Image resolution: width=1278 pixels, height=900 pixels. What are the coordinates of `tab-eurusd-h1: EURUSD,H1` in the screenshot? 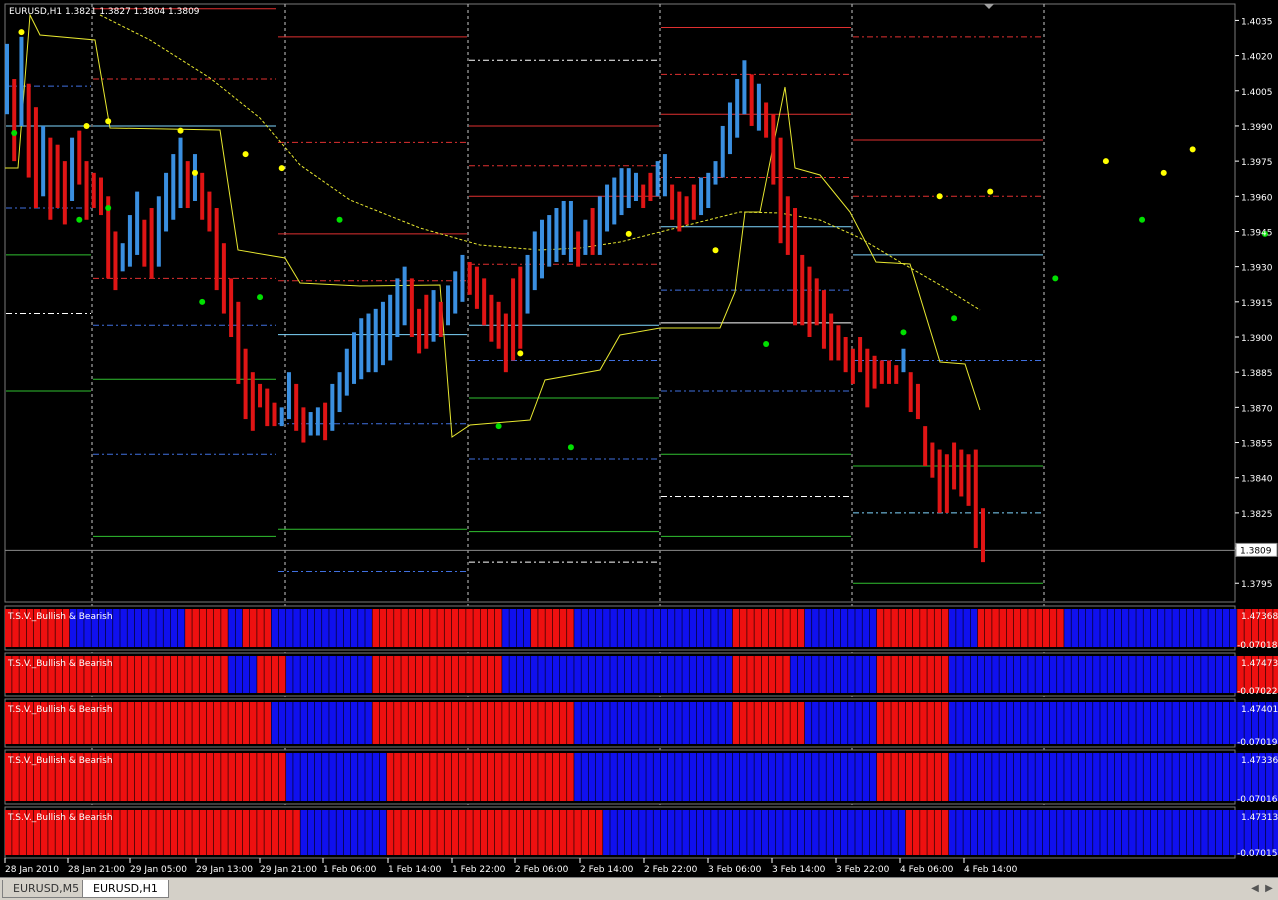 It's located at (125, 889).